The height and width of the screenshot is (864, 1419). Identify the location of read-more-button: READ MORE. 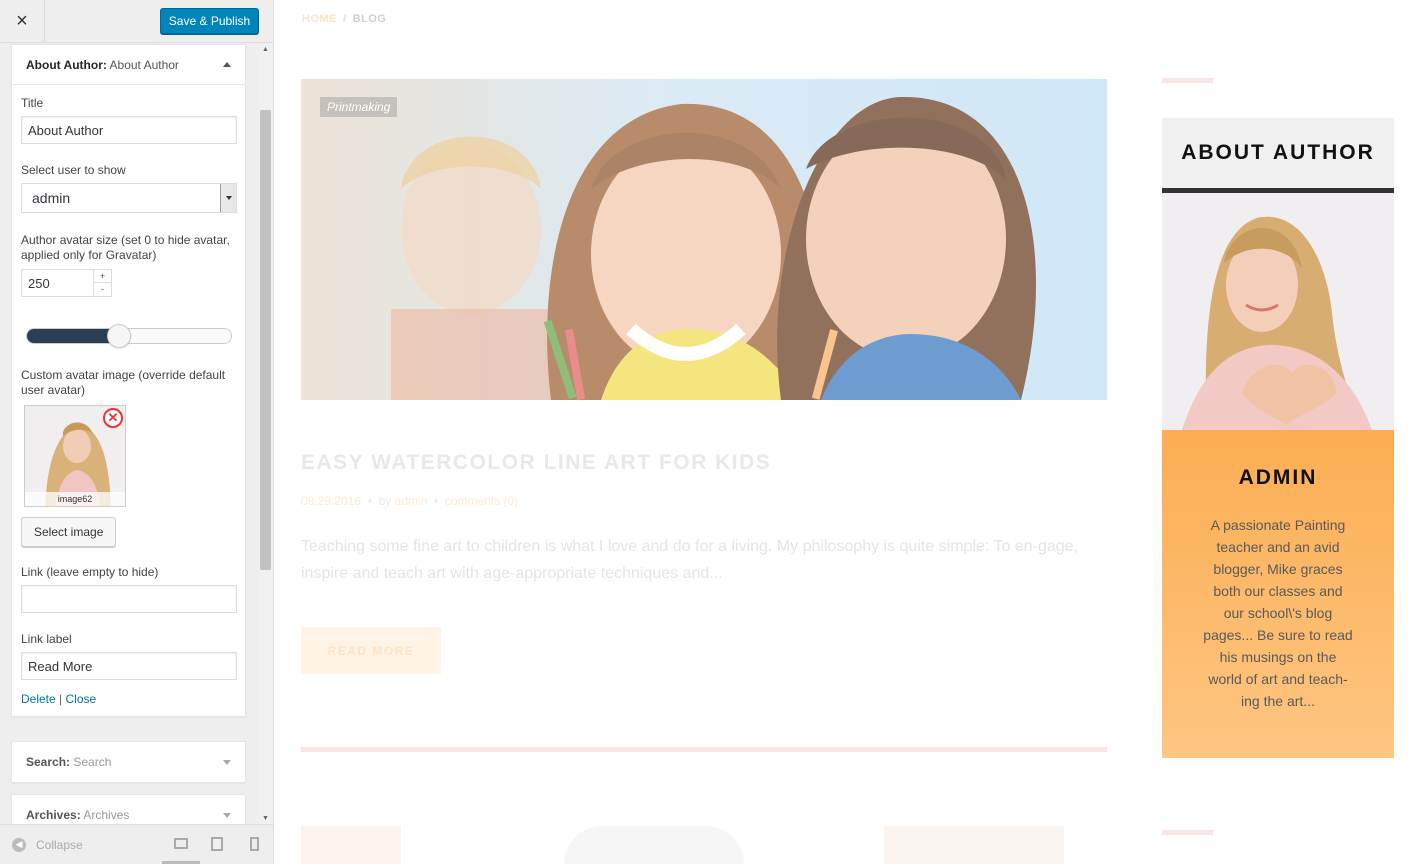
(371, 650).